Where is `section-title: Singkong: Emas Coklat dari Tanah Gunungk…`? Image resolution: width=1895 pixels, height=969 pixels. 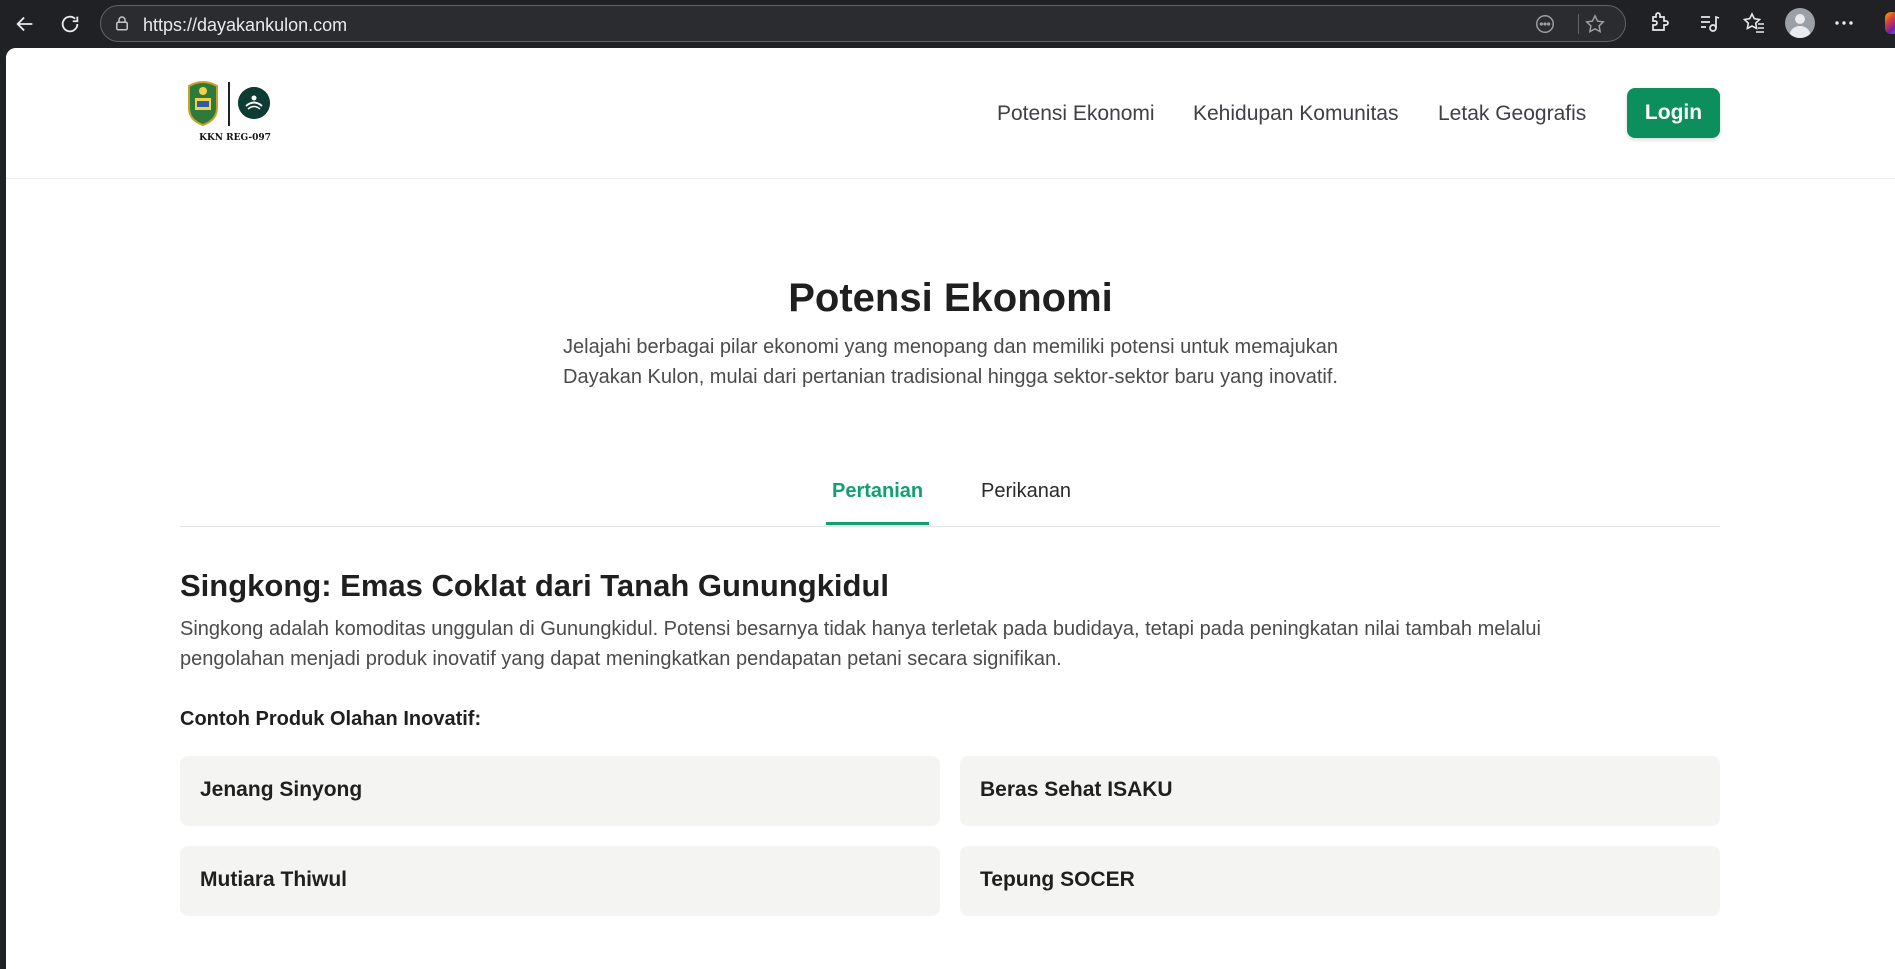 section-title: Singkong: Emas Coklat dari Tanah Gunungk… is located at coordinates (535, 585).